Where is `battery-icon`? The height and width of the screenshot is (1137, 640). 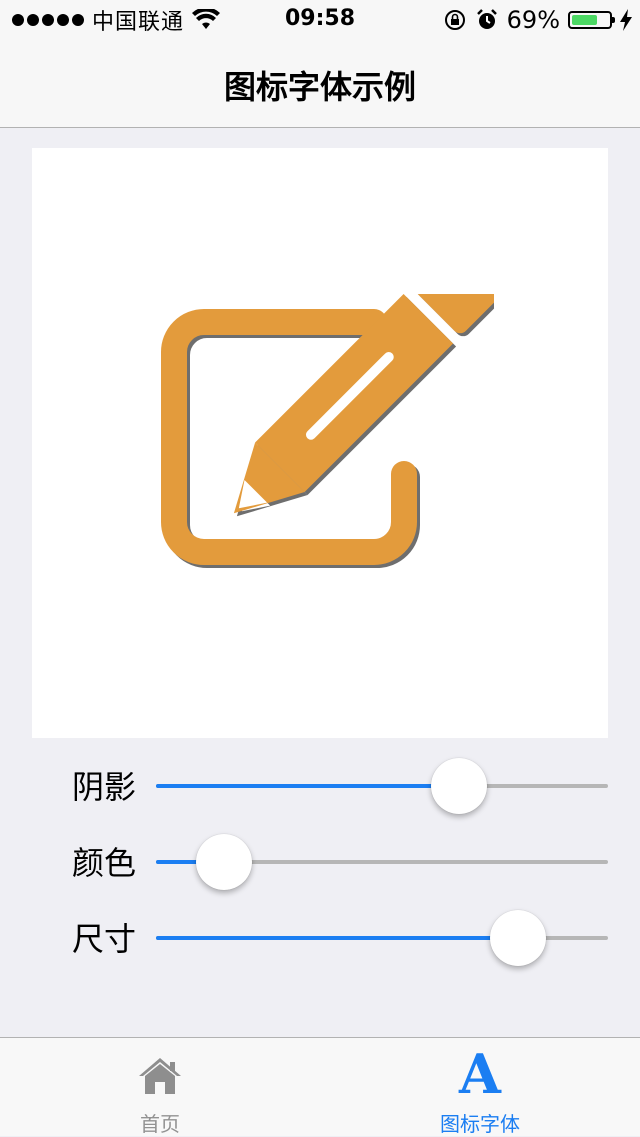 battery-icon is located at coordinates (591, 20).